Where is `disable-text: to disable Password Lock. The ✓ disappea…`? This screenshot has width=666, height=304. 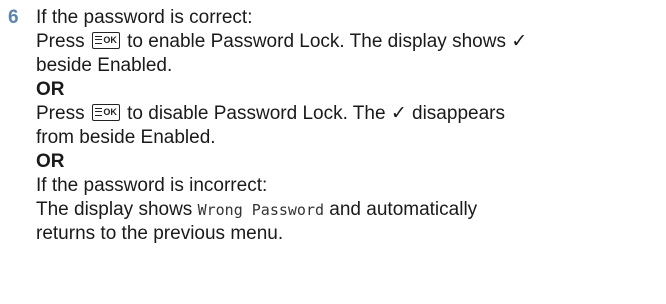 disable-text: to disable Password Lock. The ✓ disappea… is located at coordinates (316, 113).